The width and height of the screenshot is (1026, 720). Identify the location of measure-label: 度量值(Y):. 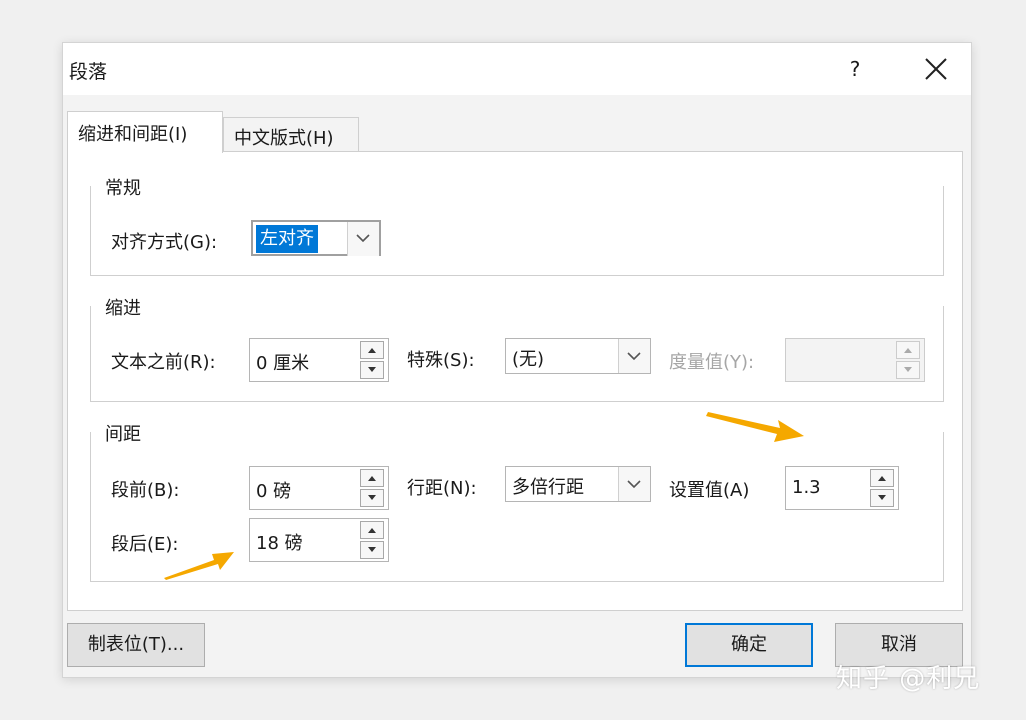
(712, 362).